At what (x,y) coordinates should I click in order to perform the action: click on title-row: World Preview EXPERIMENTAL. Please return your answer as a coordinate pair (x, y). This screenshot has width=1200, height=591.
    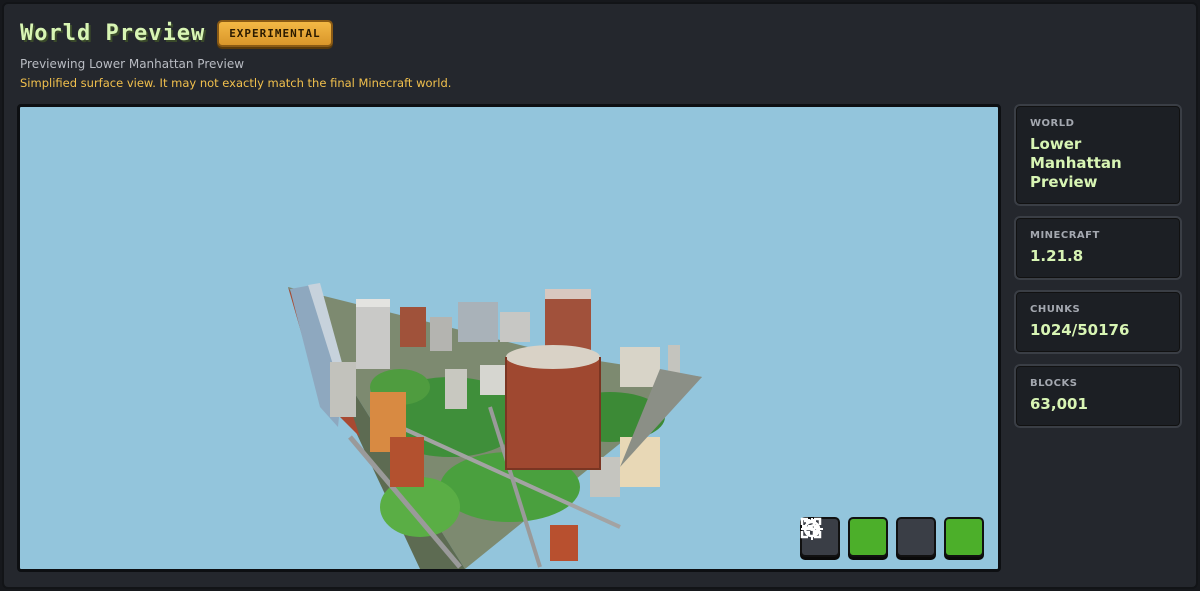
    Looking at the image, I should click on (235, 33).